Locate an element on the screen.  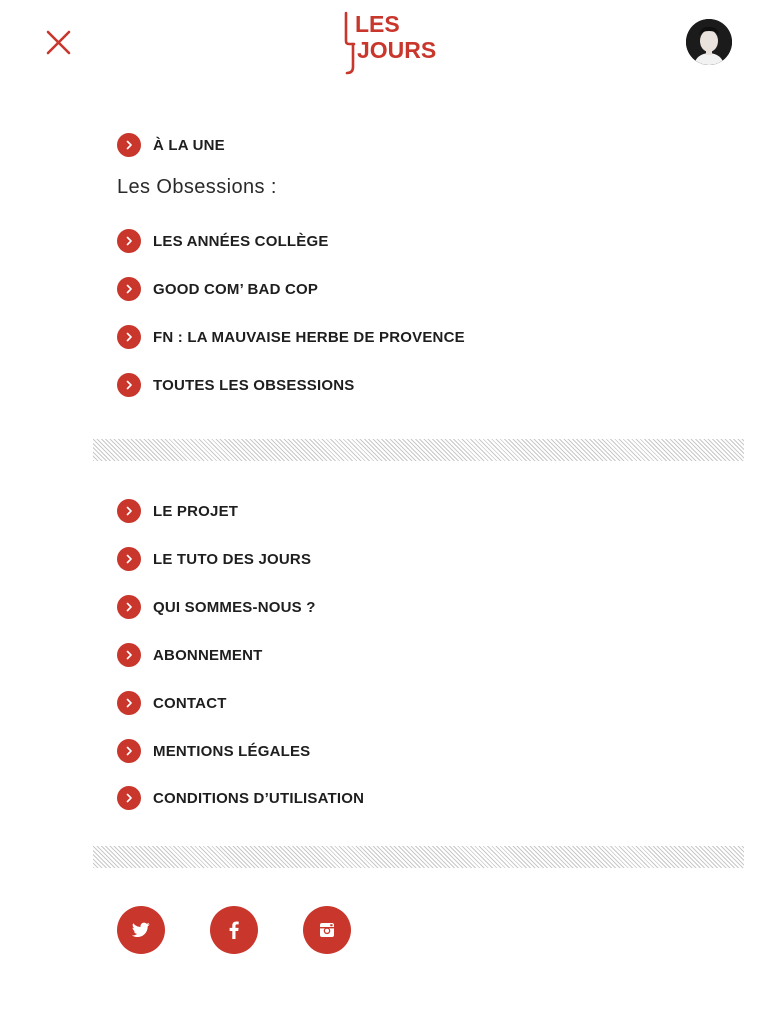
instagram-icon is located at coordinates (327, 930).